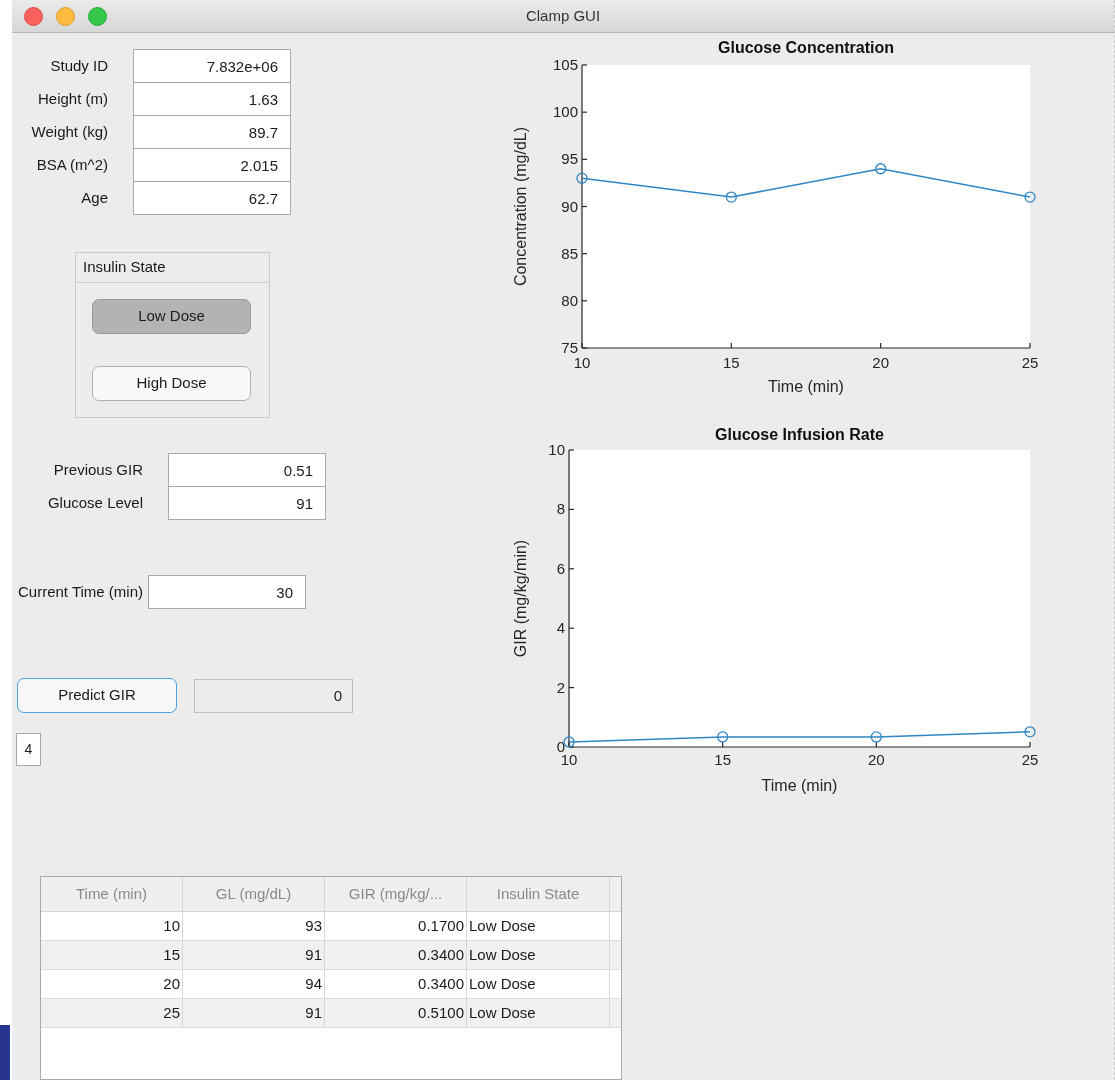 This screenshot has height=1080, width=1115. Describe the element at coordinates (396, 1013) in the screenshot. I see `table-cell: 0.5100` at that location.